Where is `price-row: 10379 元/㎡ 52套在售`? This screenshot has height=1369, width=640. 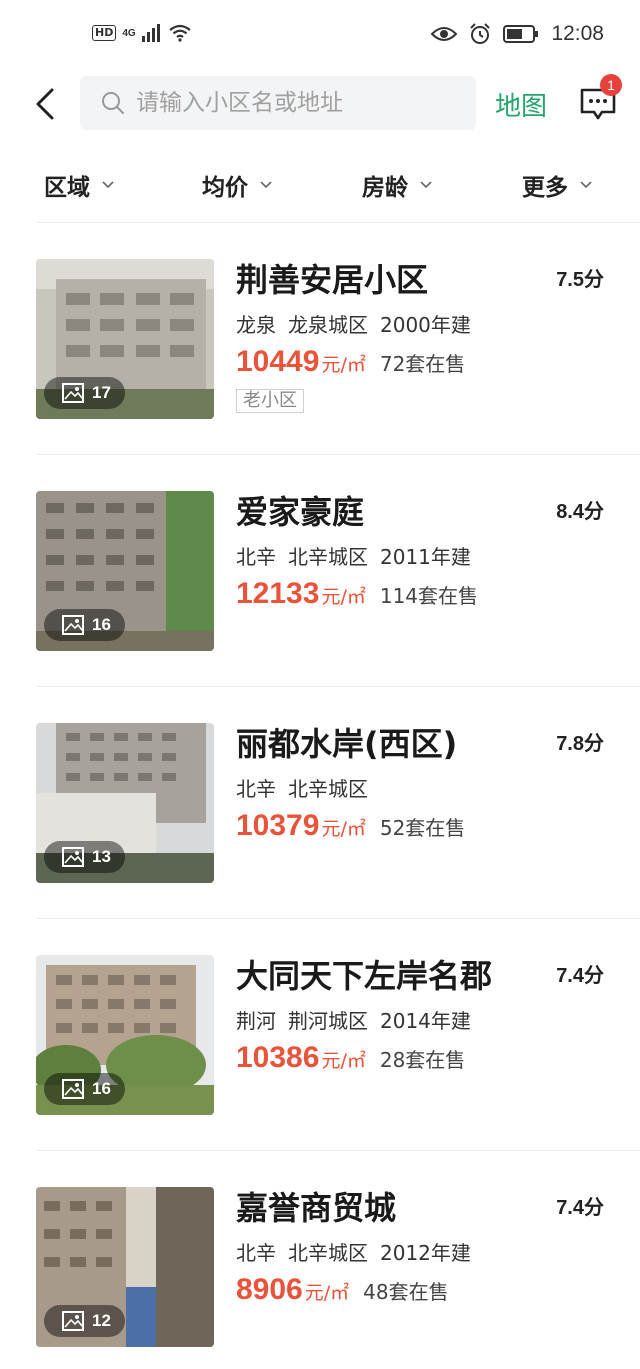
price-row: 10379 元/㎡ 52套在售 is located at coordinates (350, 826).